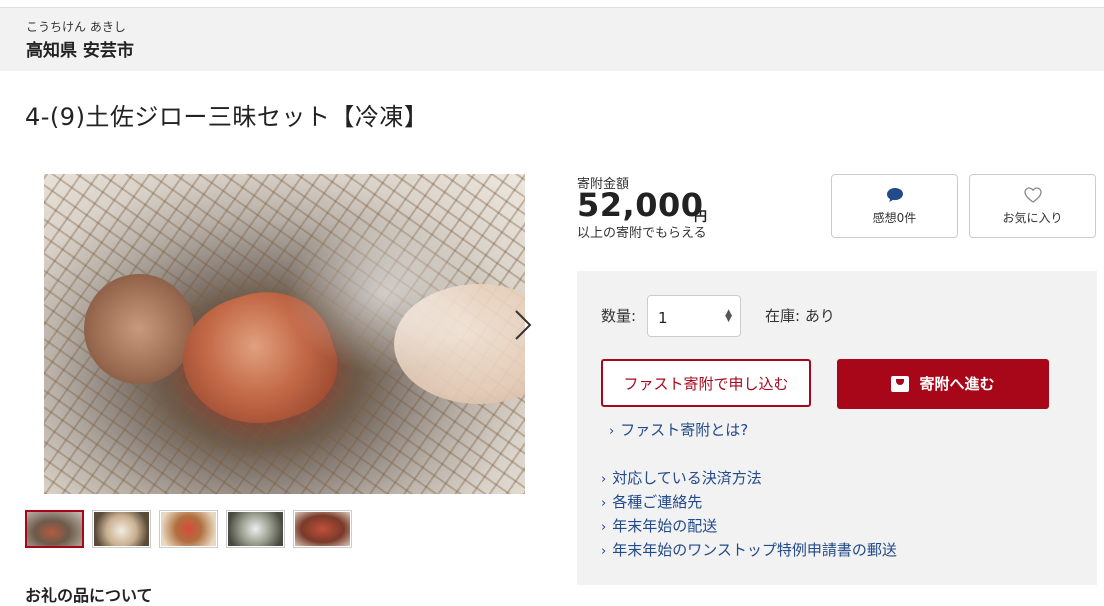 This screenshot has height=606, width=1104. What do you see at coordinates (1032, 196) in the screenshot?
I see `heart-icon` at bounding box center [1032, 196].